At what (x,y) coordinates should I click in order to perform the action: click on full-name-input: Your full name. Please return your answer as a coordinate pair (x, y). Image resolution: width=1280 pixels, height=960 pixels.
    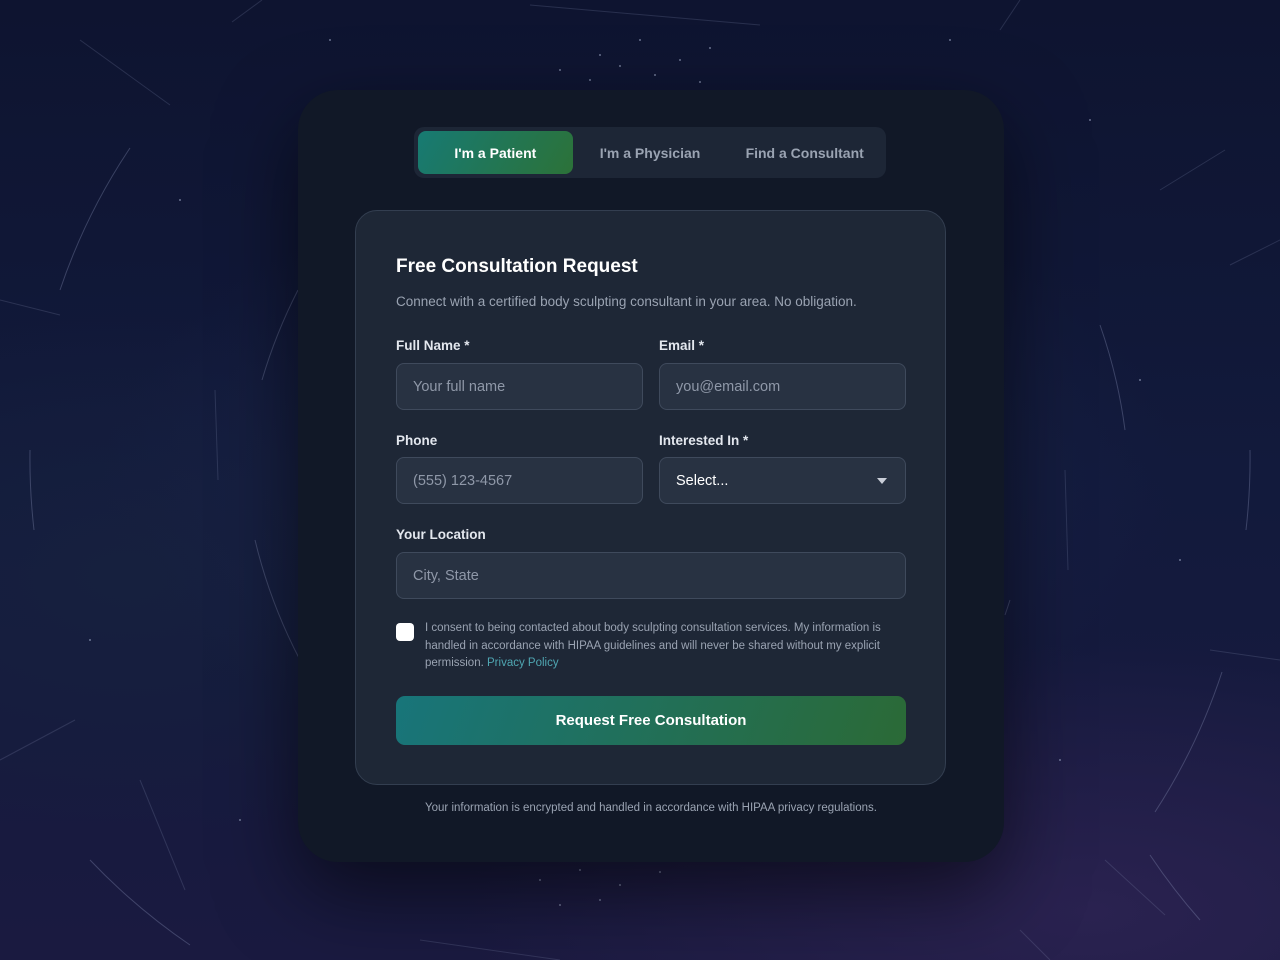
    Looking at the image, I should click on (519, 386).